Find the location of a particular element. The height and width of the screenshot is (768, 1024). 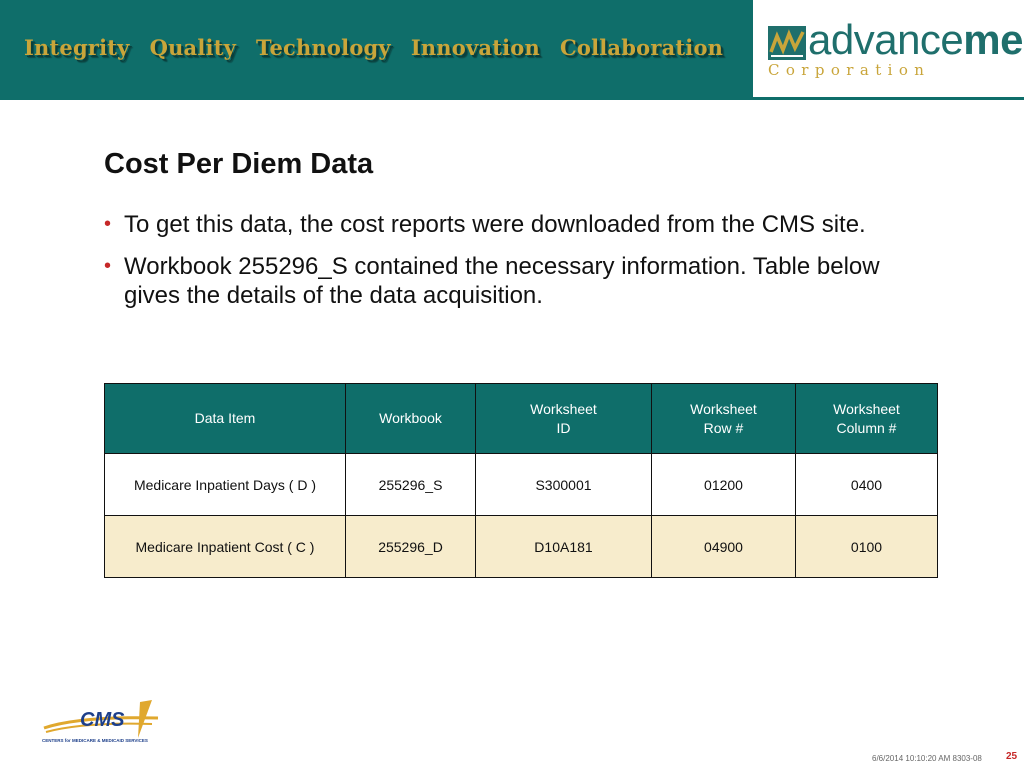

table-cell: 01200 is located at coordinates (723, 484).